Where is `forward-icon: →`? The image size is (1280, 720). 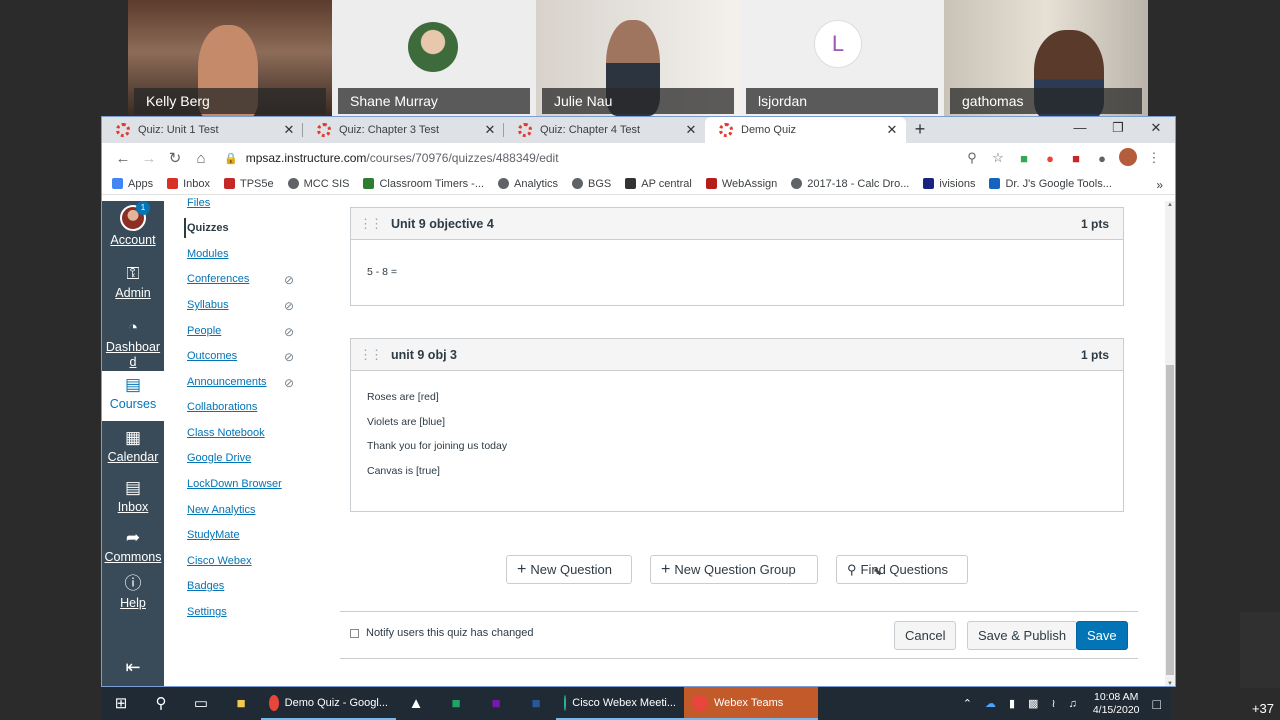 forward-icon: → is located at coordinates (149, 158).